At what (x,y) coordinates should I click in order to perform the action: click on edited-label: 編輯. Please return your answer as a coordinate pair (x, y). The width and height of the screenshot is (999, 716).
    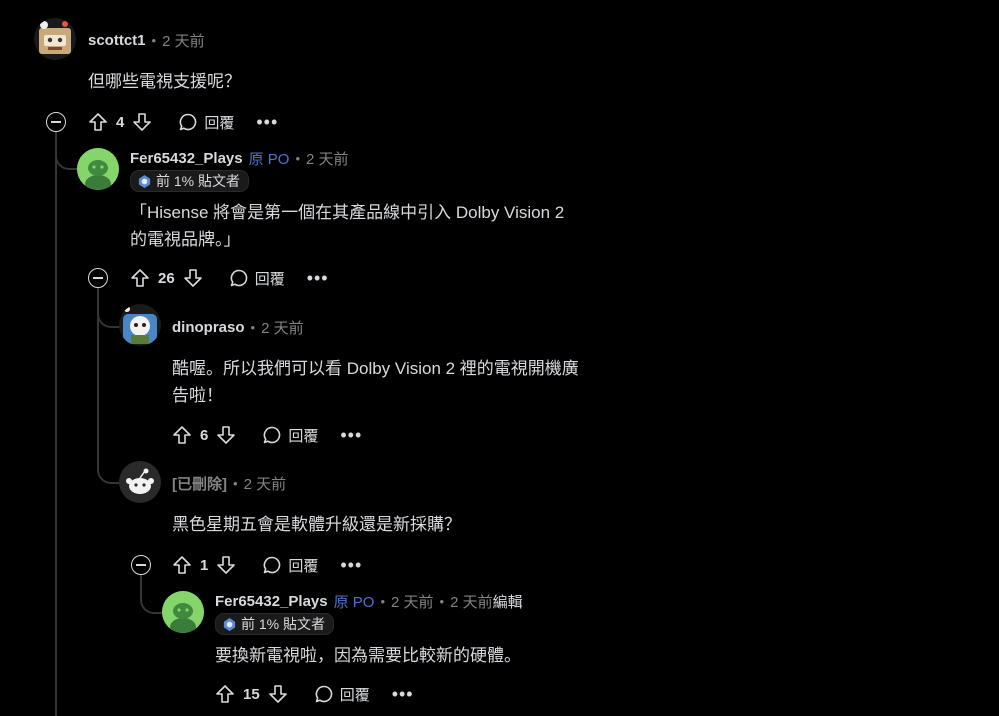
    Looking at the image, I should click on (507, 602).